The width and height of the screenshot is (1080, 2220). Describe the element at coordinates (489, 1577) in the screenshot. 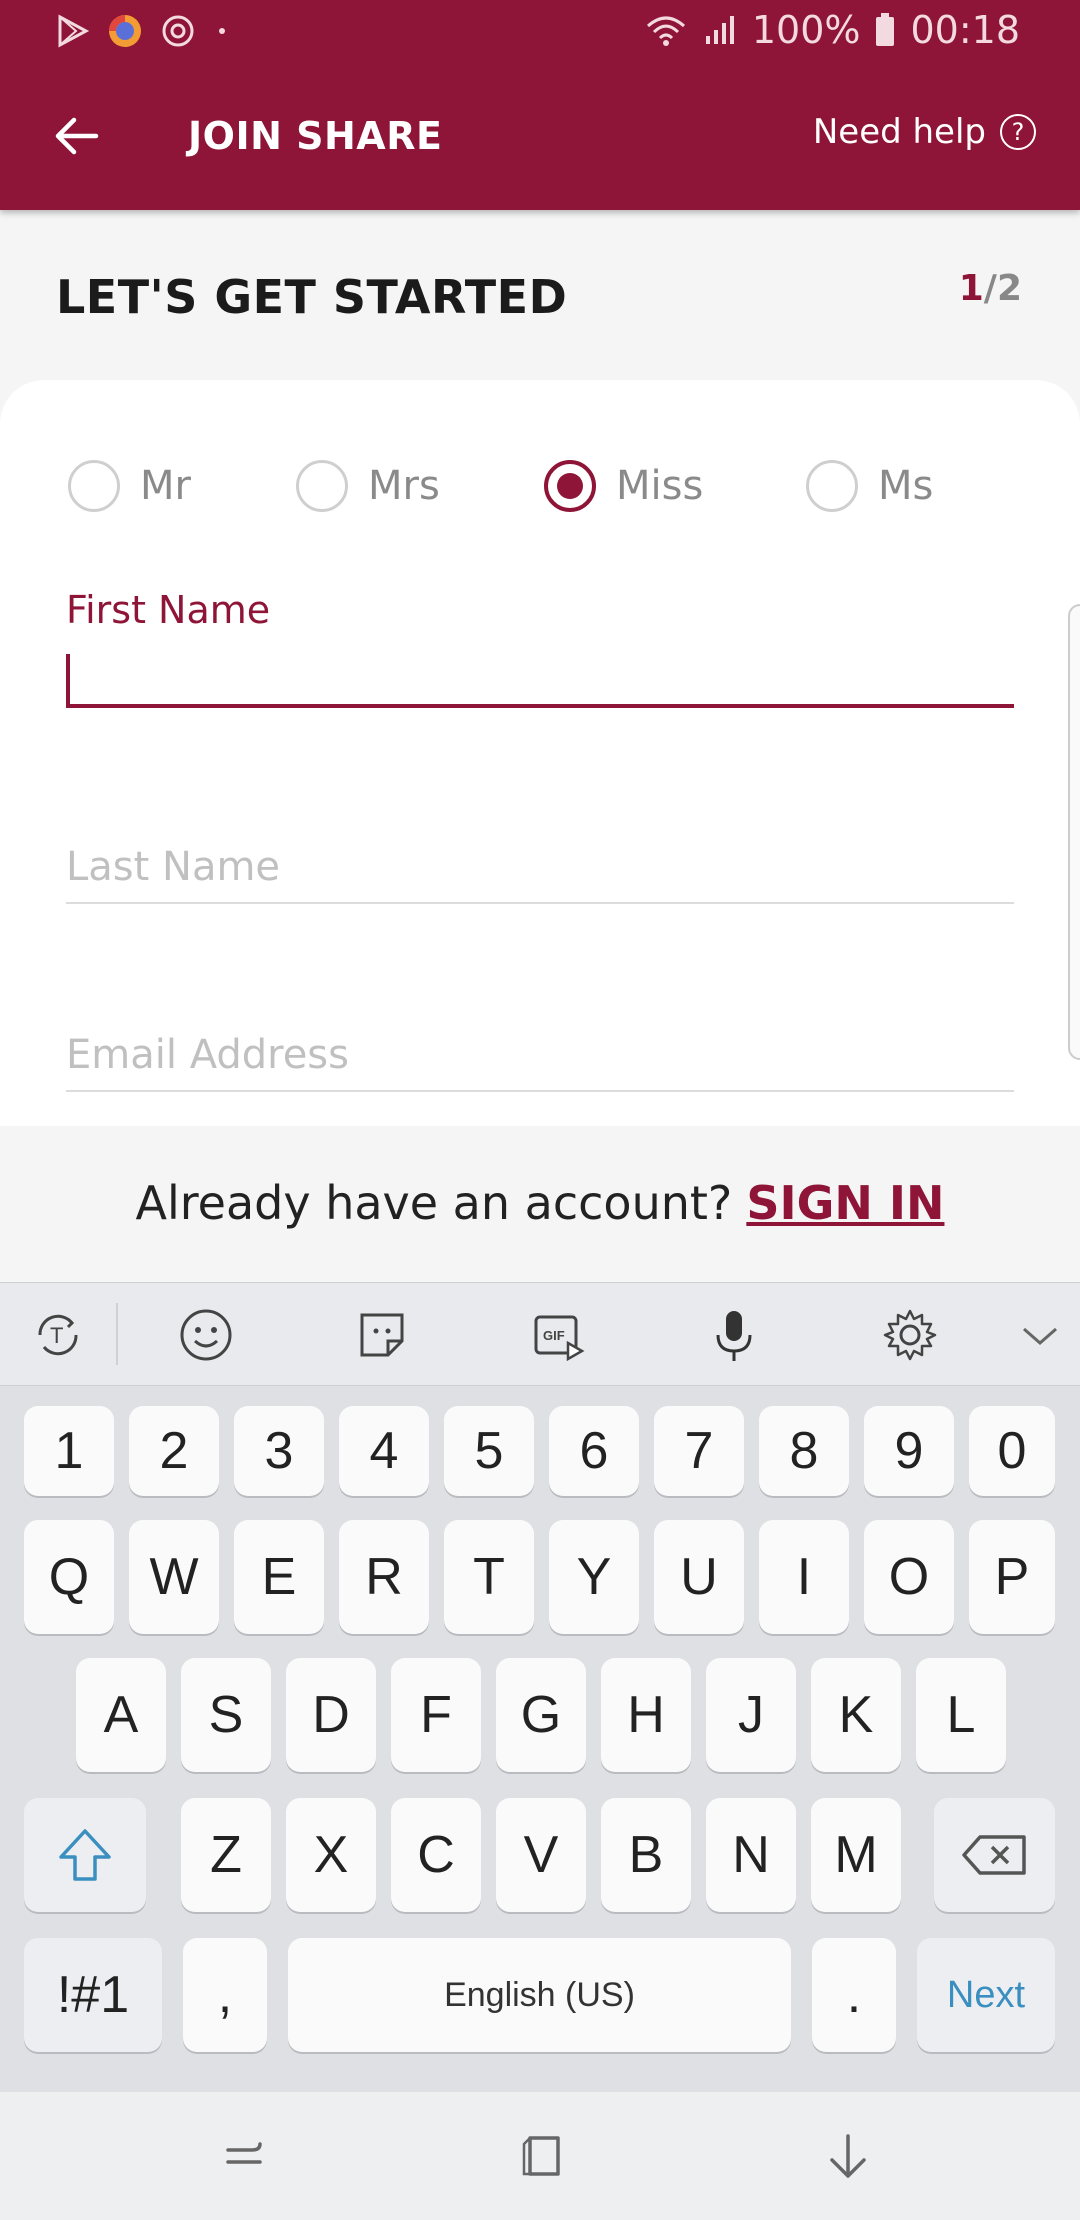

I see `key: T` at that location.